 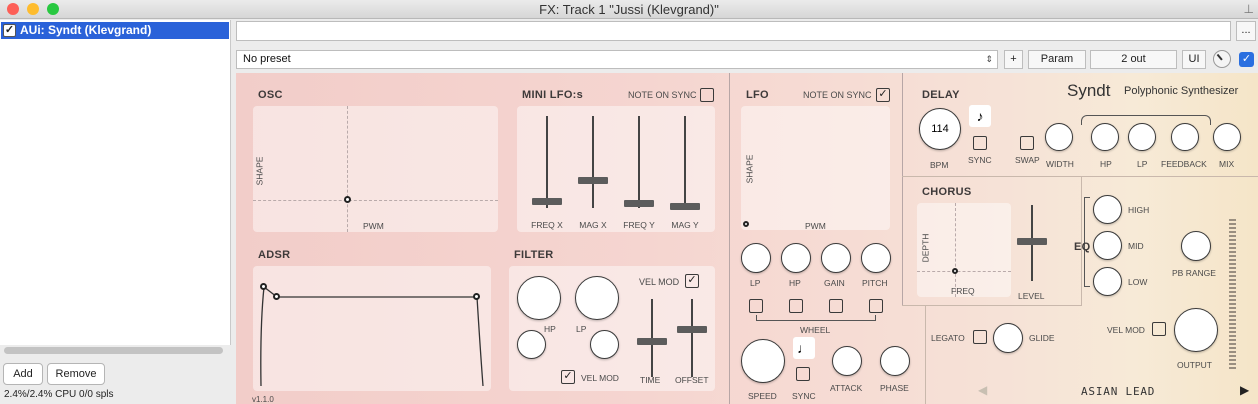 What do you see at coordinates (373, 226) in the screenshot?
I see `osc-x-label: PWM` at bounding box center [373, 226].